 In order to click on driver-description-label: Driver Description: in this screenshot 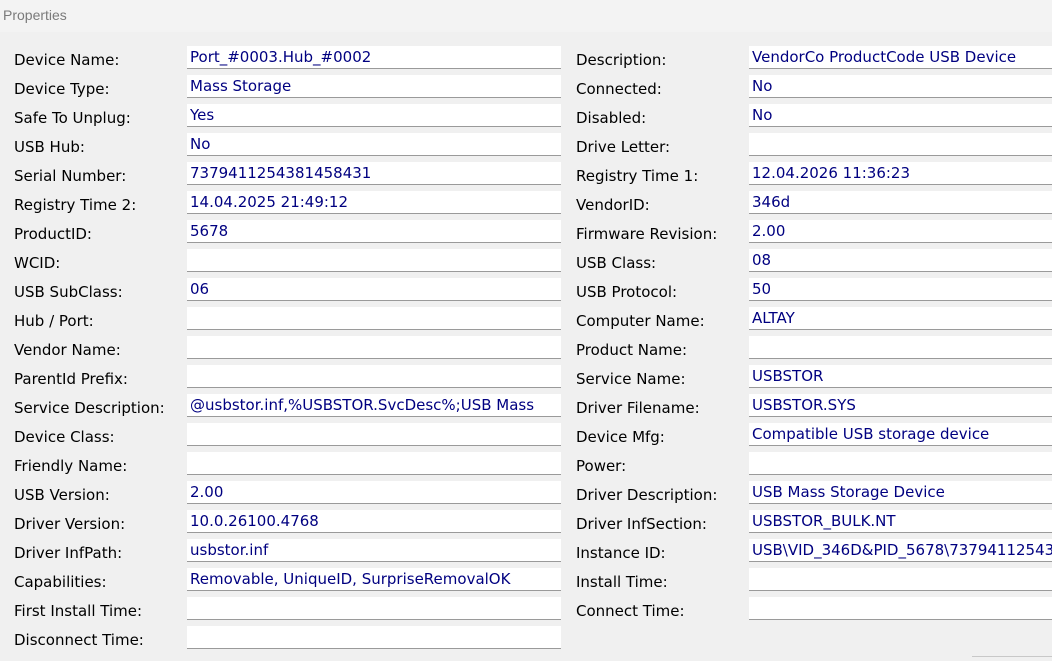, I will do `click(647, 495)`.